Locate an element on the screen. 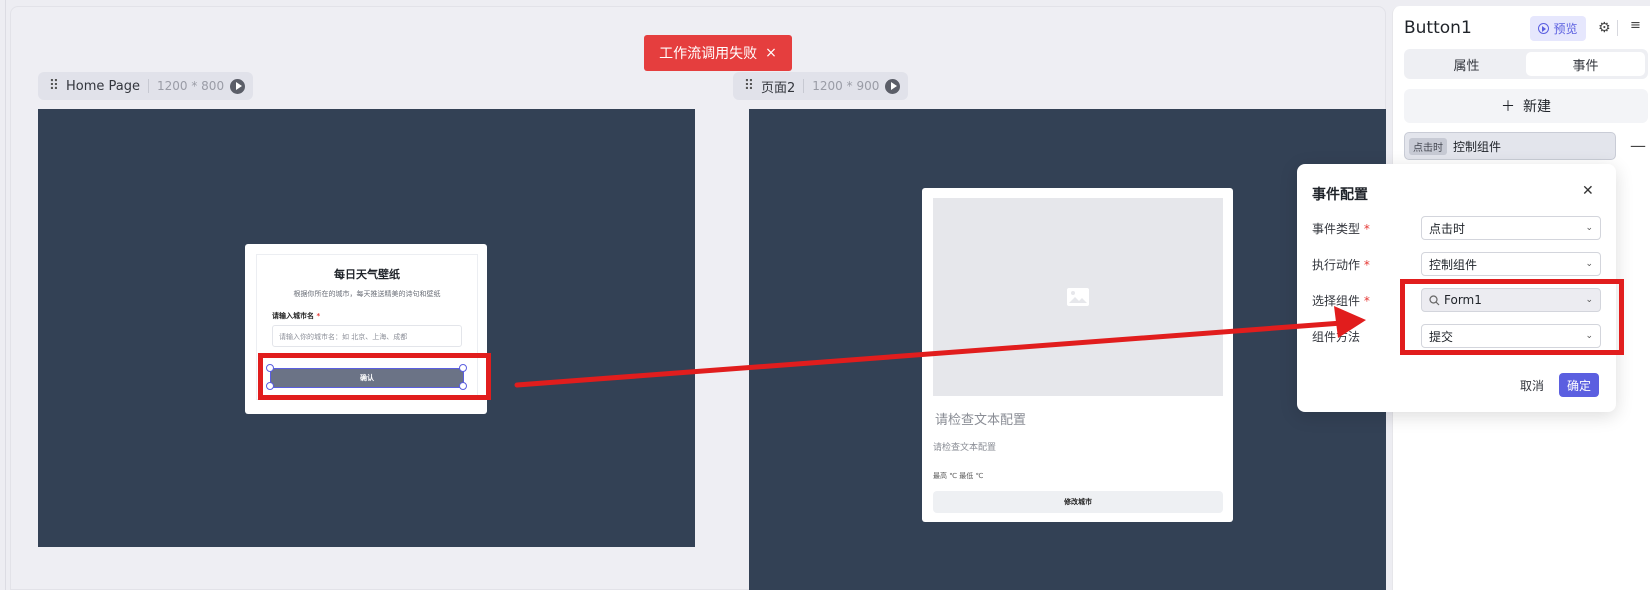  city-input: 请输入你的城市名：如 北京、上海、成都 is located at coordinates (367, 336).